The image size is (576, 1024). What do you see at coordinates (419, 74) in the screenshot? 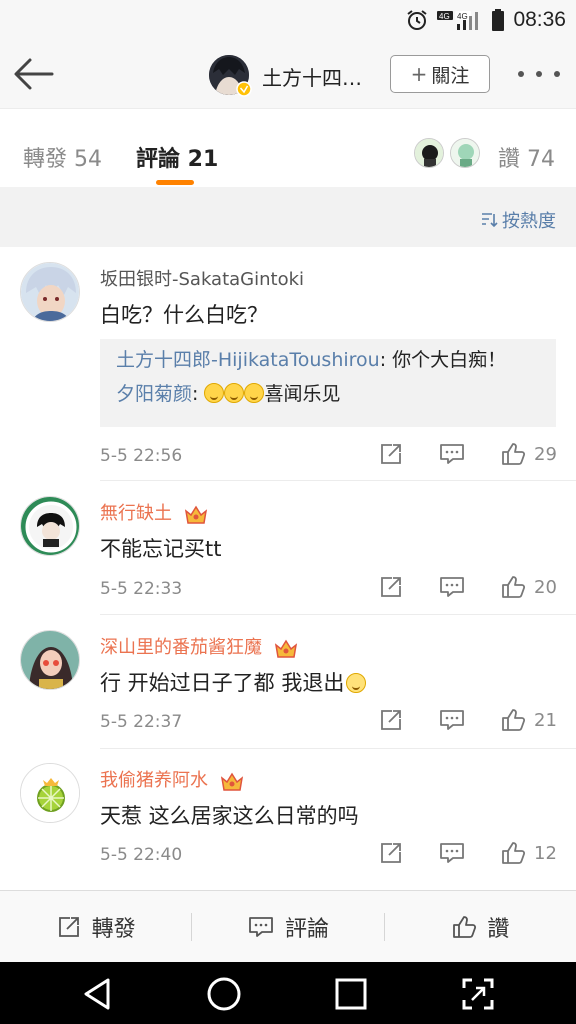
I see `plus-icon: +` at bounding box center [419, 74].